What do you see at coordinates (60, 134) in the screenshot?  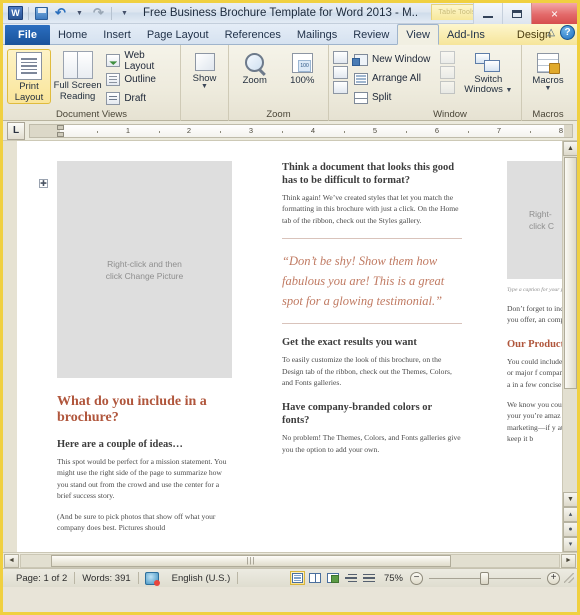 I see `ruler-hanging-indent` at bounding box center [60, 134].